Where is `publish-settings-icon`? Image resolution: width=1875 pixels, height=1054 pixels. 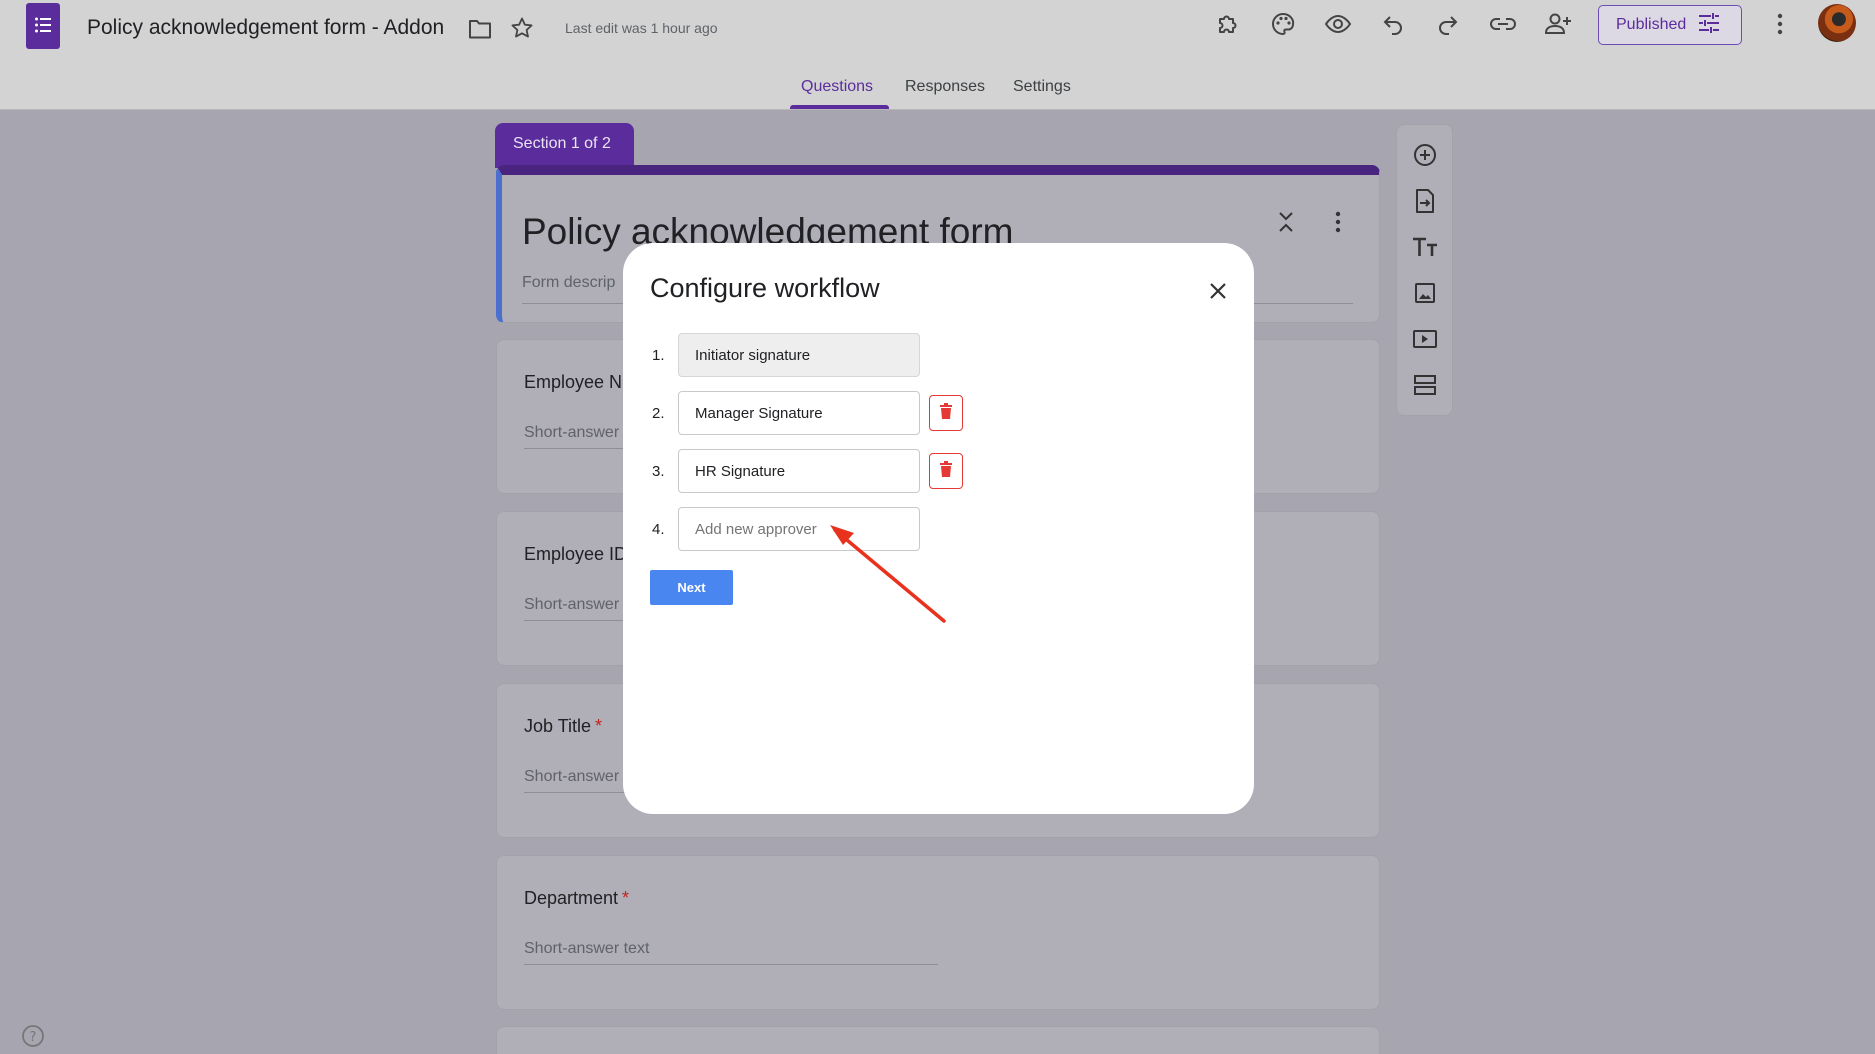
publish-settings-icon is located at coordinates (1709, 25).